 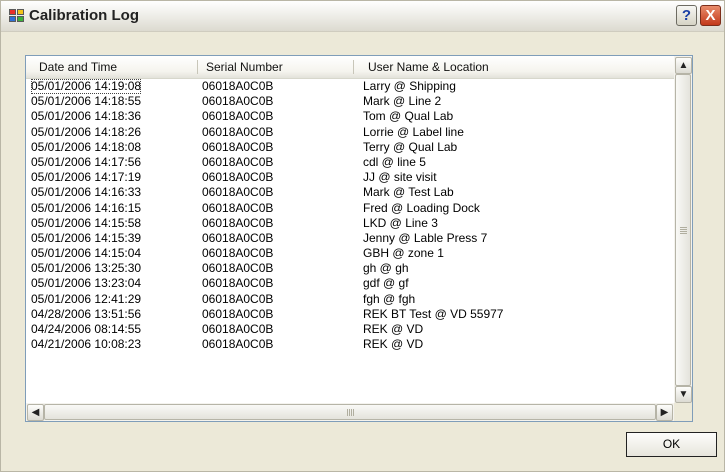 What do you see at coordinates (386, 268) in the screenshot?
I see `cell-user-location: gh @ gh` at bounding box center [386, 268].